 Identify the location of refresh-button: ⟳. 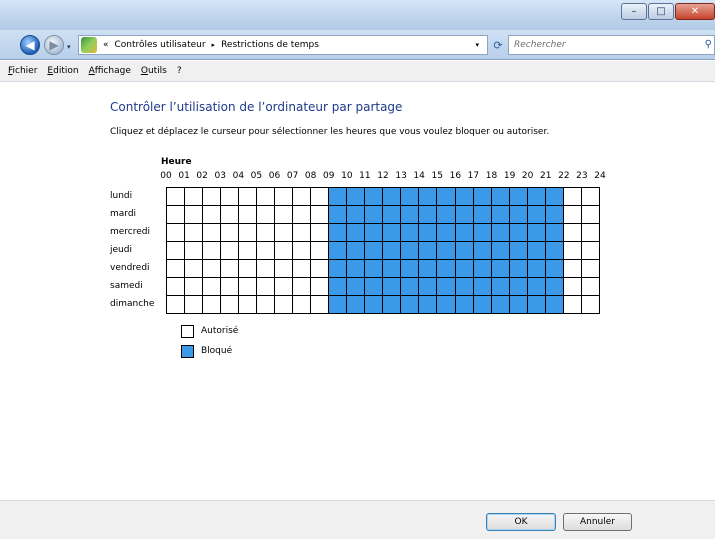
(498, 45).